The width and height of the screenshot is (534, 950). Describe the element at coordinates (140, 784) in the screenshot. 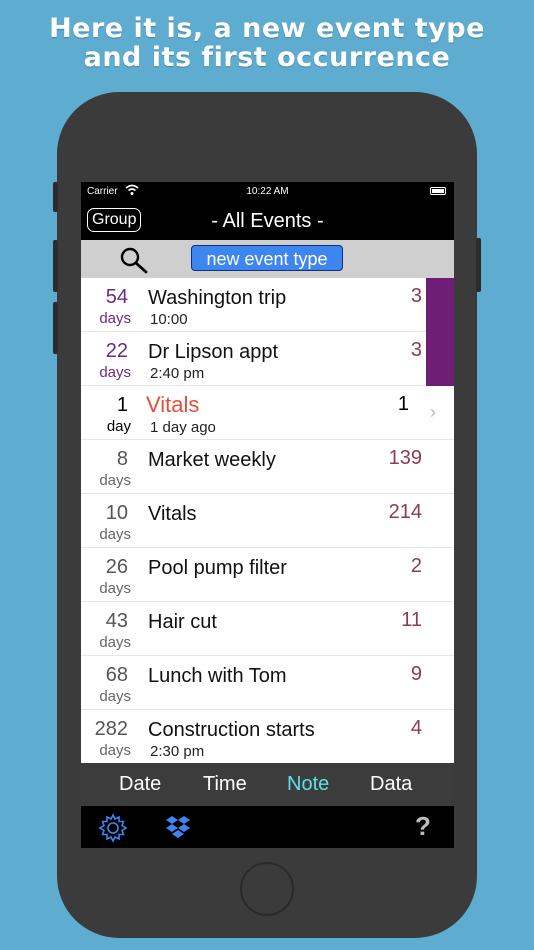

I see `tab-date: Date` at that location.